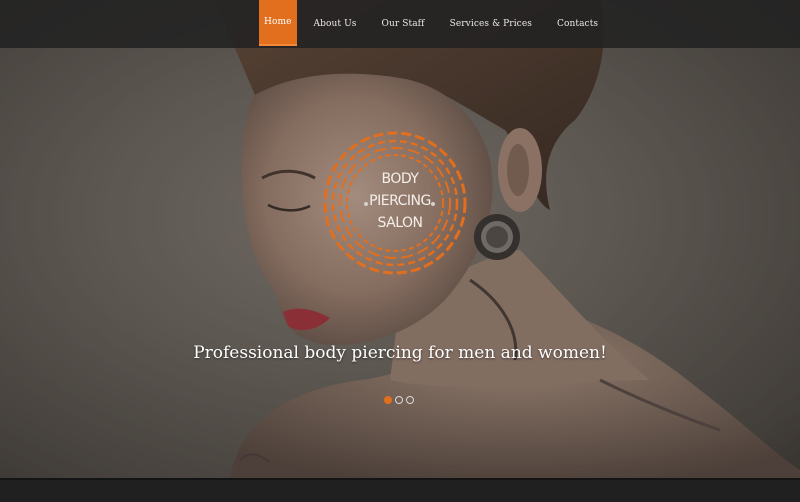  Describe the element at coordinates (400, 223) in the screenshot. I see `logo-line-3: SALON` at that location.